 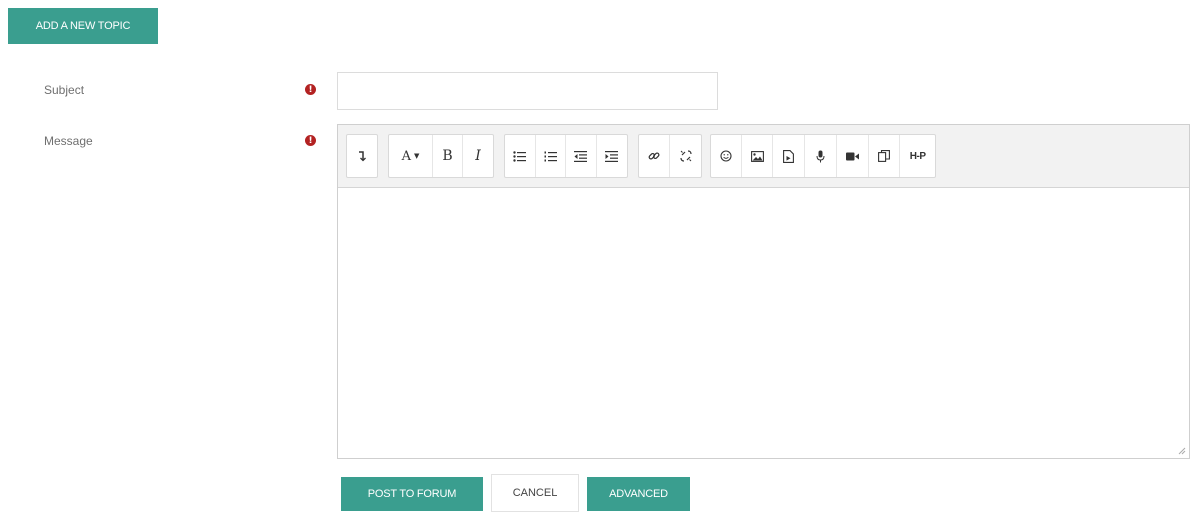 I want to click on bold-button: B, so click(x=448, y=156).